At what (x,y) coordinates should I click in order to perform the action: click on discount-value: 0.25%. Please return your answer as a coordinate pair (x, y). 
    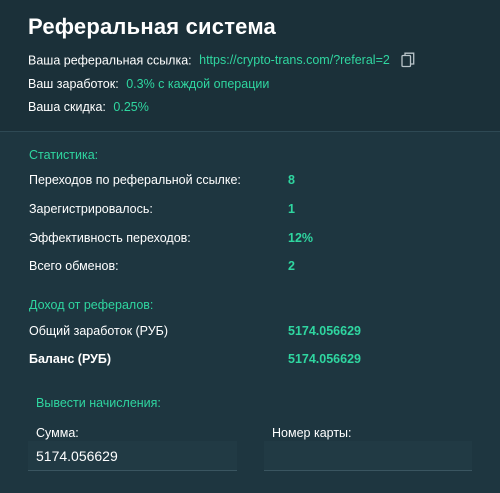
    Looking at the image, I should click on (131, 107).